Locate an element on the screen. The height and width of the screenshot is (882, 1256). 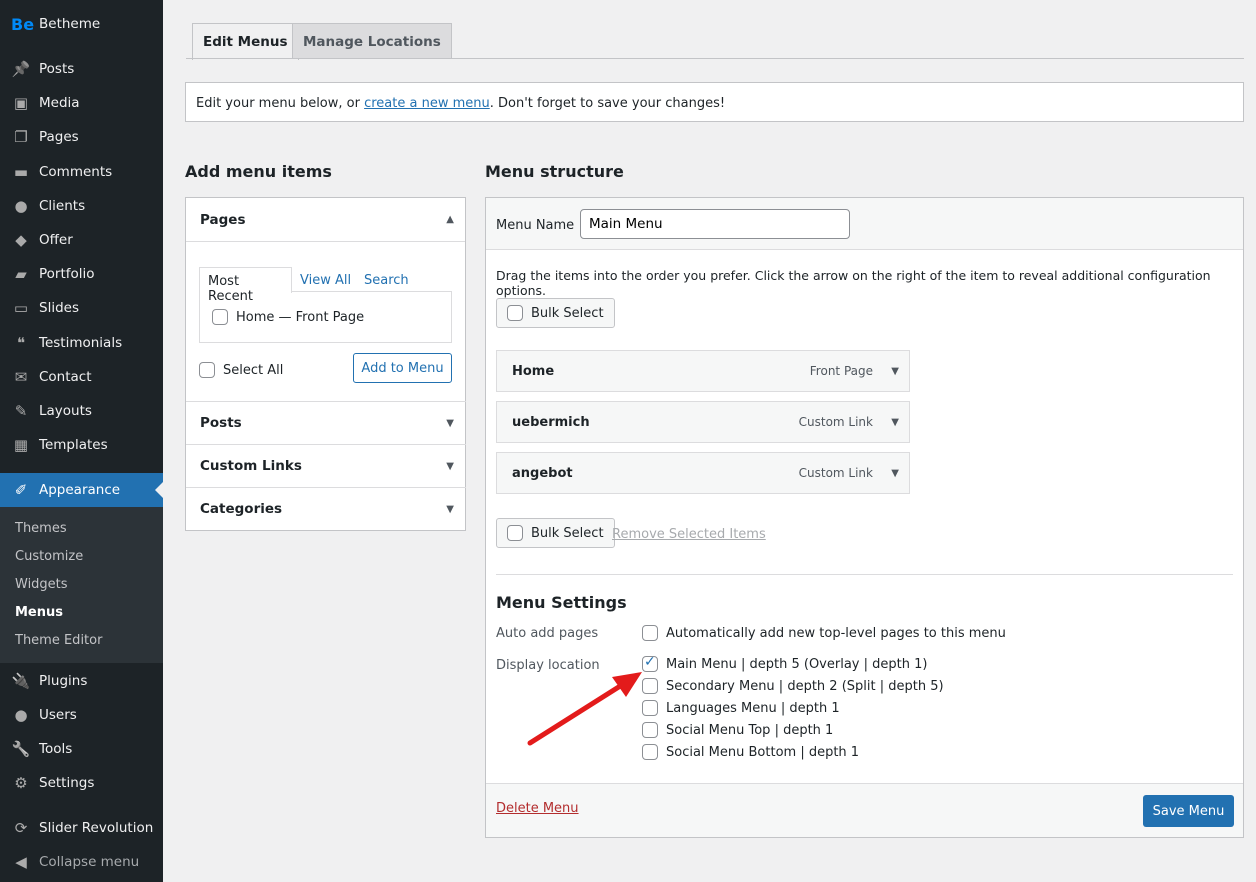
sidebar-item-slider-revolution: ⟳ Slider Revolution is located at coordinates (81, 828).